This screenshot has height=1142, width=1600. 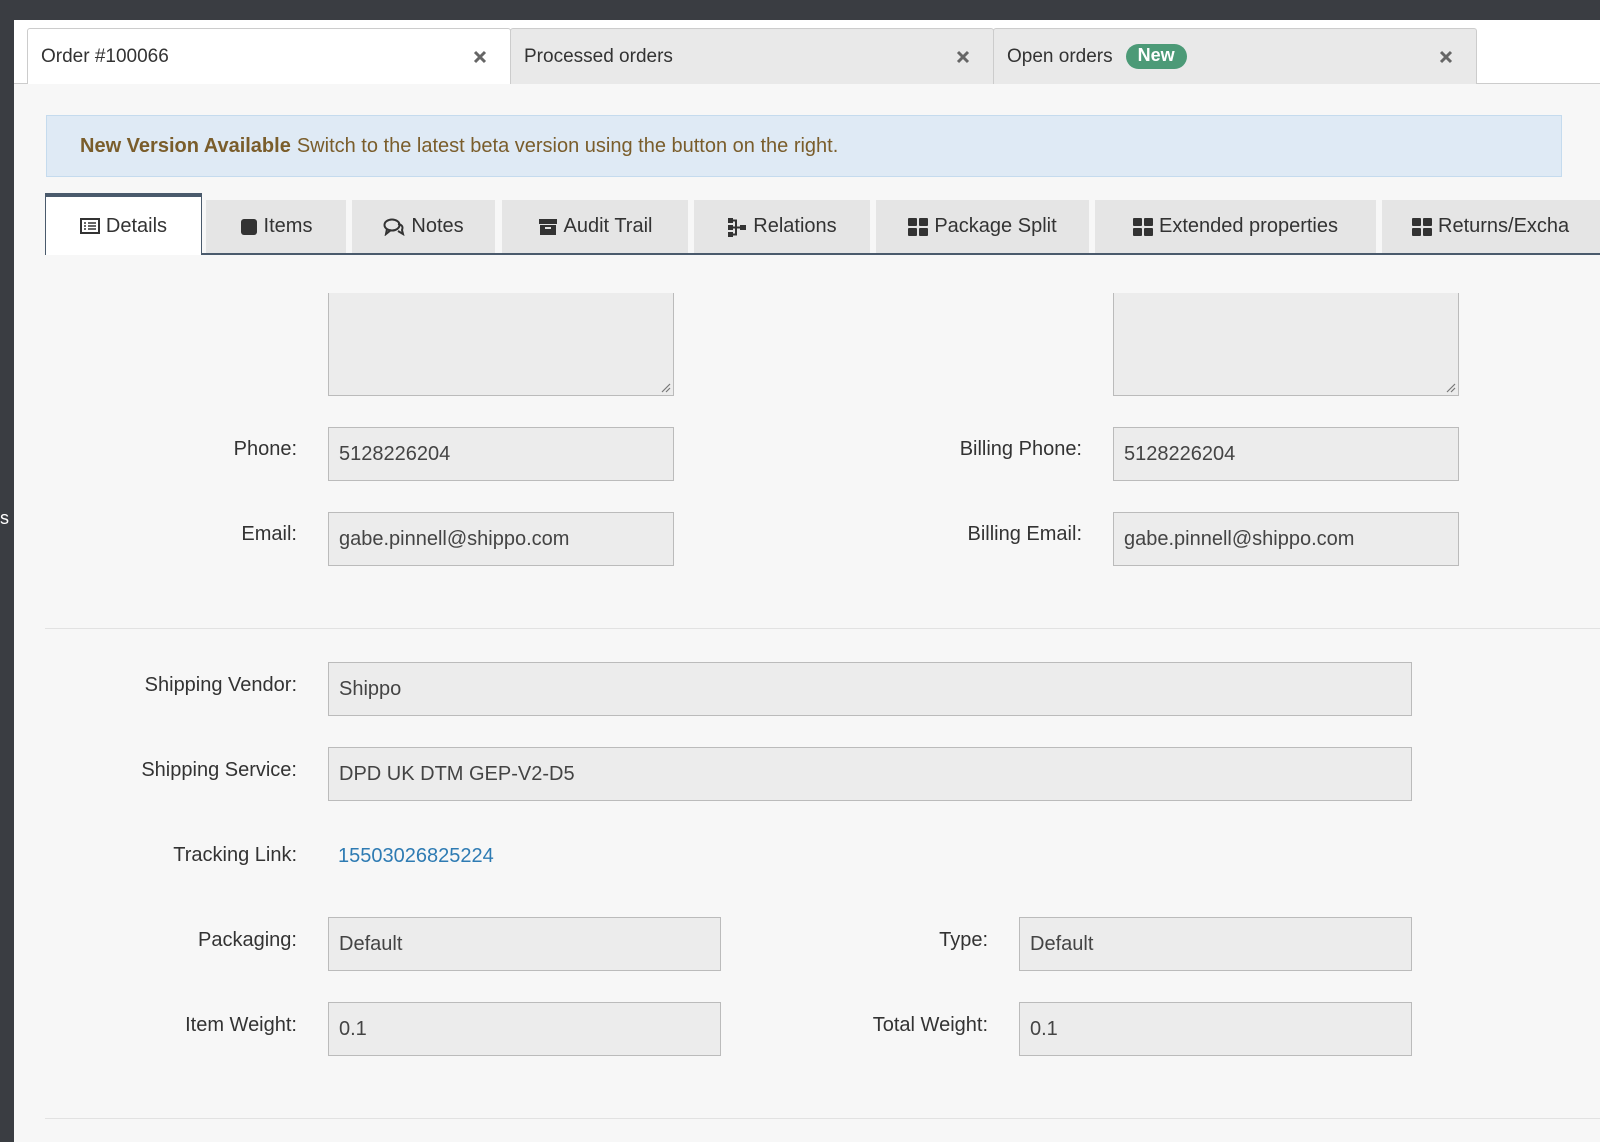 I want to click on phone-field: 5128226204, so click(x=501, y=454).